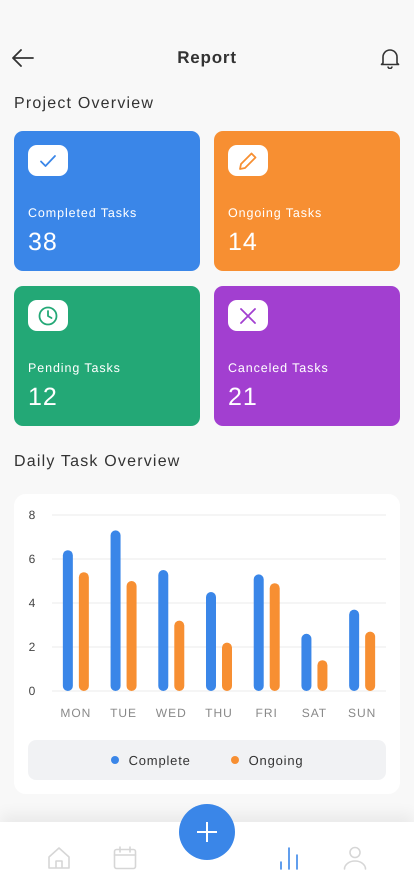  What do you see at coordinates (171, 713) in the screenshot?
I see `axis-category-label: WED` at bounding box center [171, 713].